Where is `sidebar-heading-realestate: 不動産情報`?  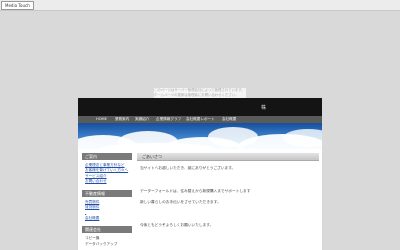 sidebar-heading-realestate: 不動産情報 is located at coordinates (107, 193).